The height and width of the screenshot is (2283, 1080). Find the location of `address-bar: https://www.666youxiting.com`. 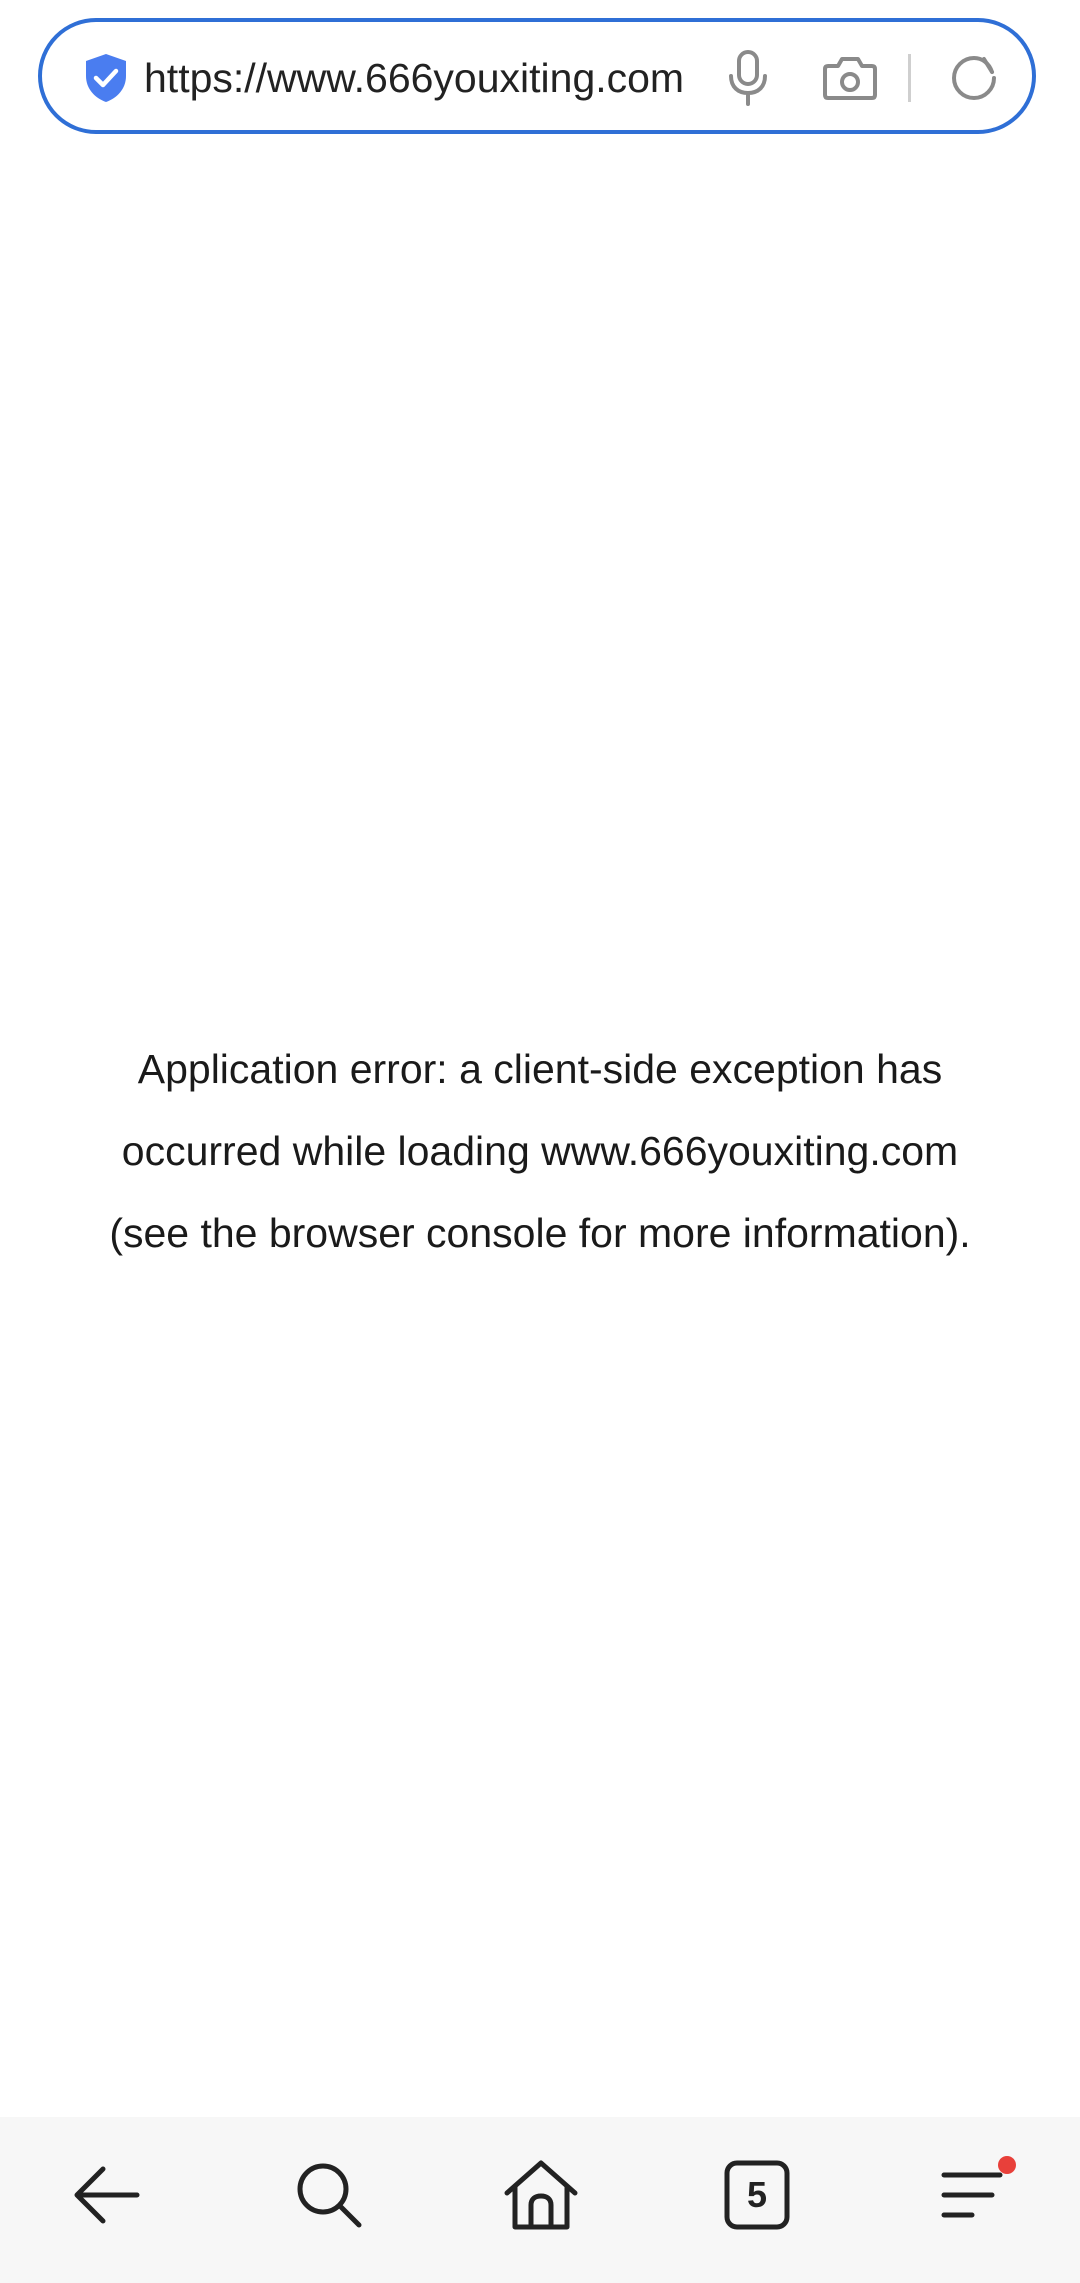

address-bar: https://www.666youxiting.com is located at coordinates (537, 76).